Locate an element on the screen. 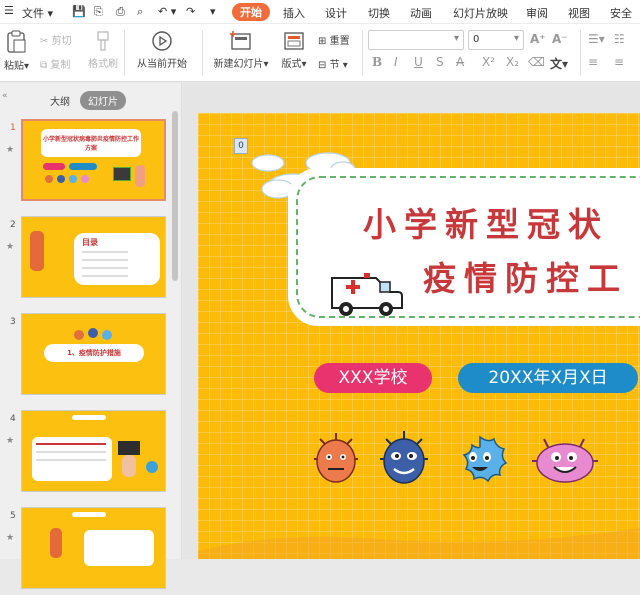  bold-icon: B is located at coordinates (377, 62).